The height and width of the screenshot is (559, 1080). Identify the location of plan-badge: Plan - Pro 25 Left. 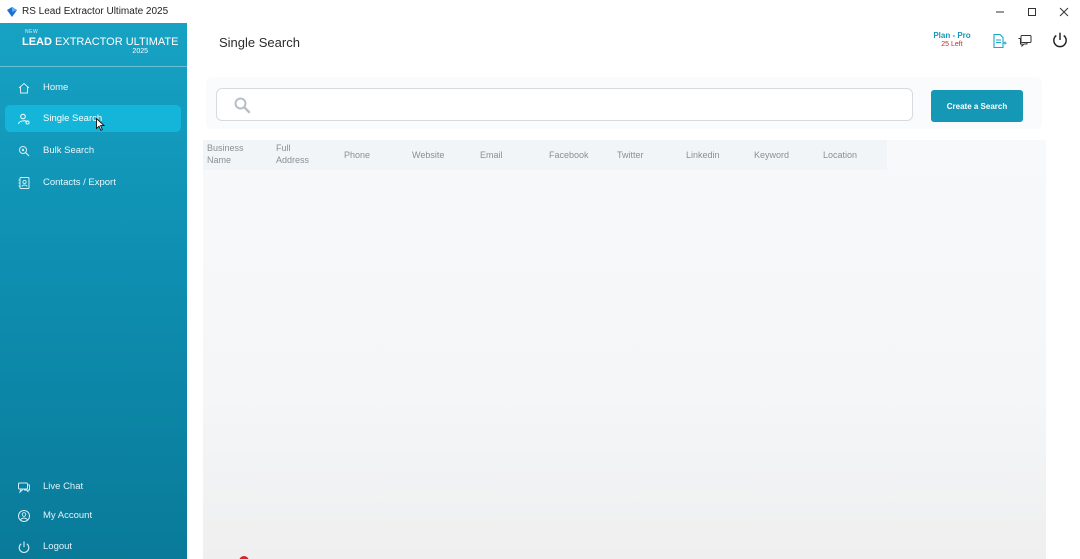
(952, 39).